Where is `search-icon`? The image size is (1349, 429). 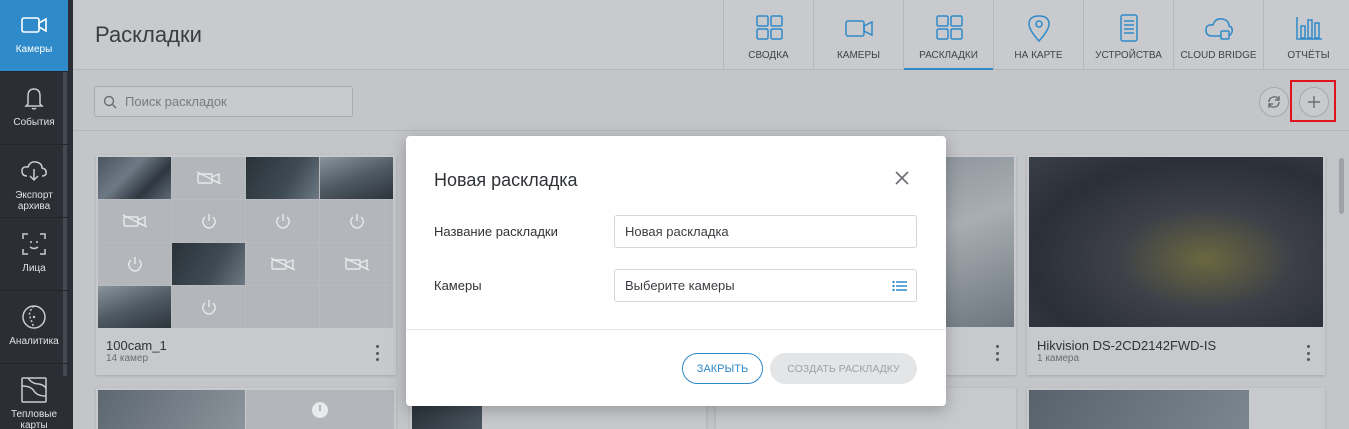
search-icon is located at coordinates (110, 101).